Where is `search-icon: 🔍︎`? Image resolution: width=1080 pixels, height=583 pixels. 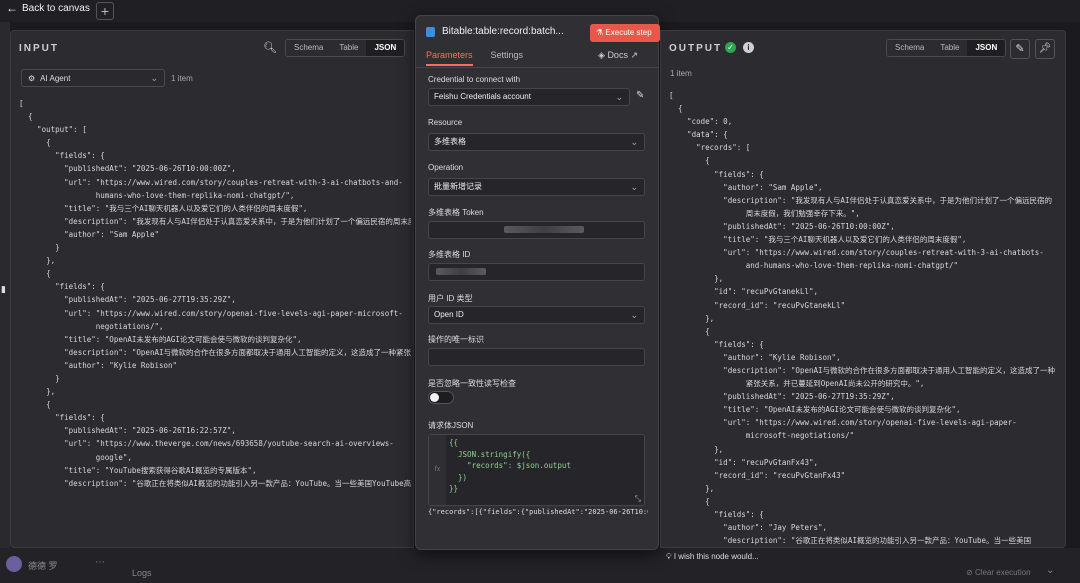
search-icon: 🔍︎ is located at coordinates (270, 47).